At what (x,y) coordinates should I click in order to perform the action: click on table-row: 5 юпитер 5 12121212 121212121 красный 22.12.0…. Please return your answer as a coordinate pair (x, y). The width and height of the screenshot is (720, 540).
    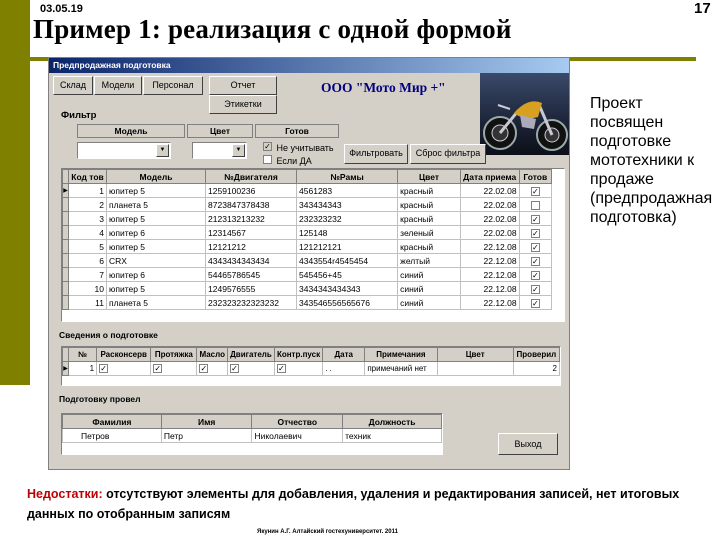
    Looking at the image, I should click on (307, 246).